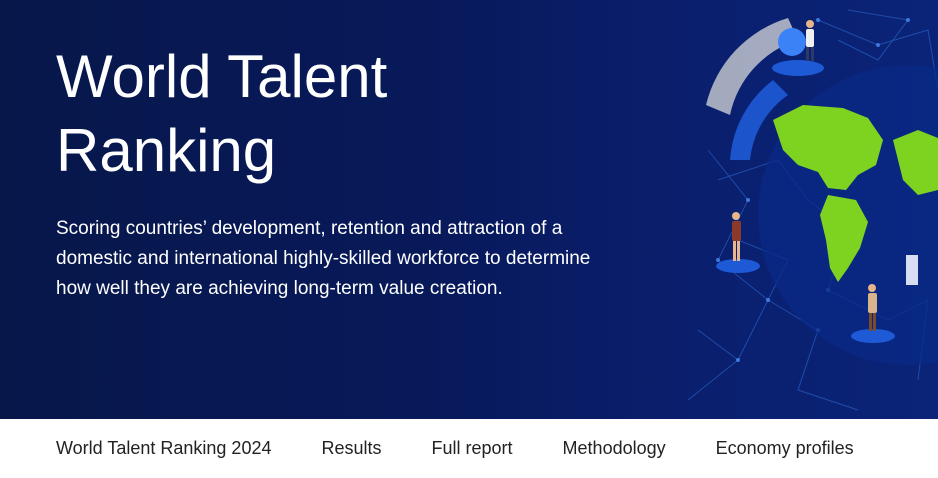 Image resolution: width=938 pixels, height=478 pixels. I want to click on nav-methodology: Methodology, so click(614, 448).